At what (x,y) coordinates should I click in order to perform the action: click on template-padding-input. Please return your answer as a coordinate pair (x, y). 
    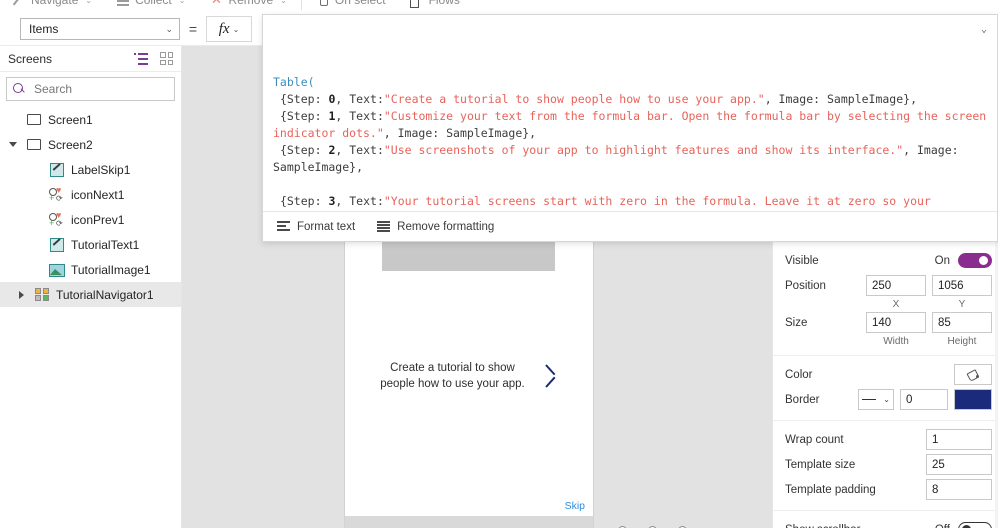
    Looking at the image, I should click on (959, 489).